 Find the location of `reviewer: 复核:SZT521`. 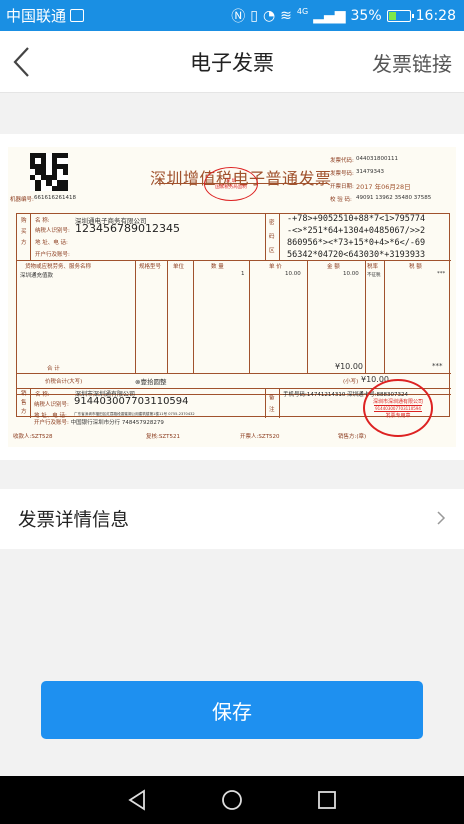

reviewer: 复核:SZT521 is located at coordinates (163, 437).